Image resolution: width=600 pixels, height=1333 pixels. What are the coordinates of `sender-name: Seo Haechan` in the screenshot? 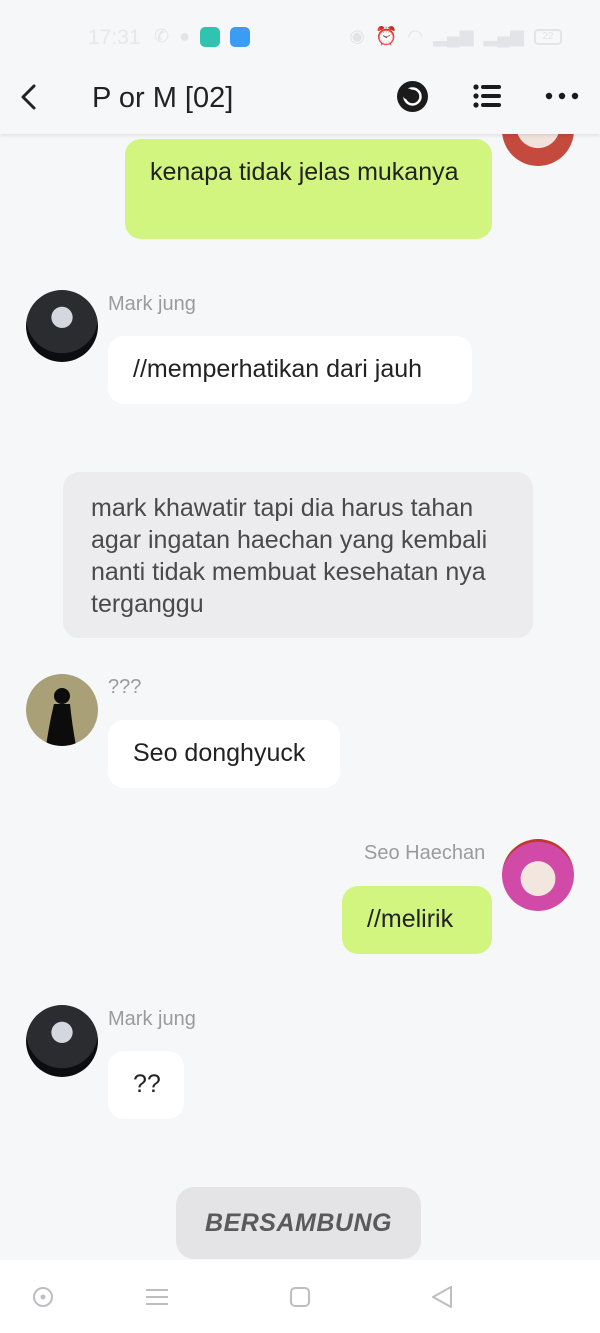 It's located at (425, 853).